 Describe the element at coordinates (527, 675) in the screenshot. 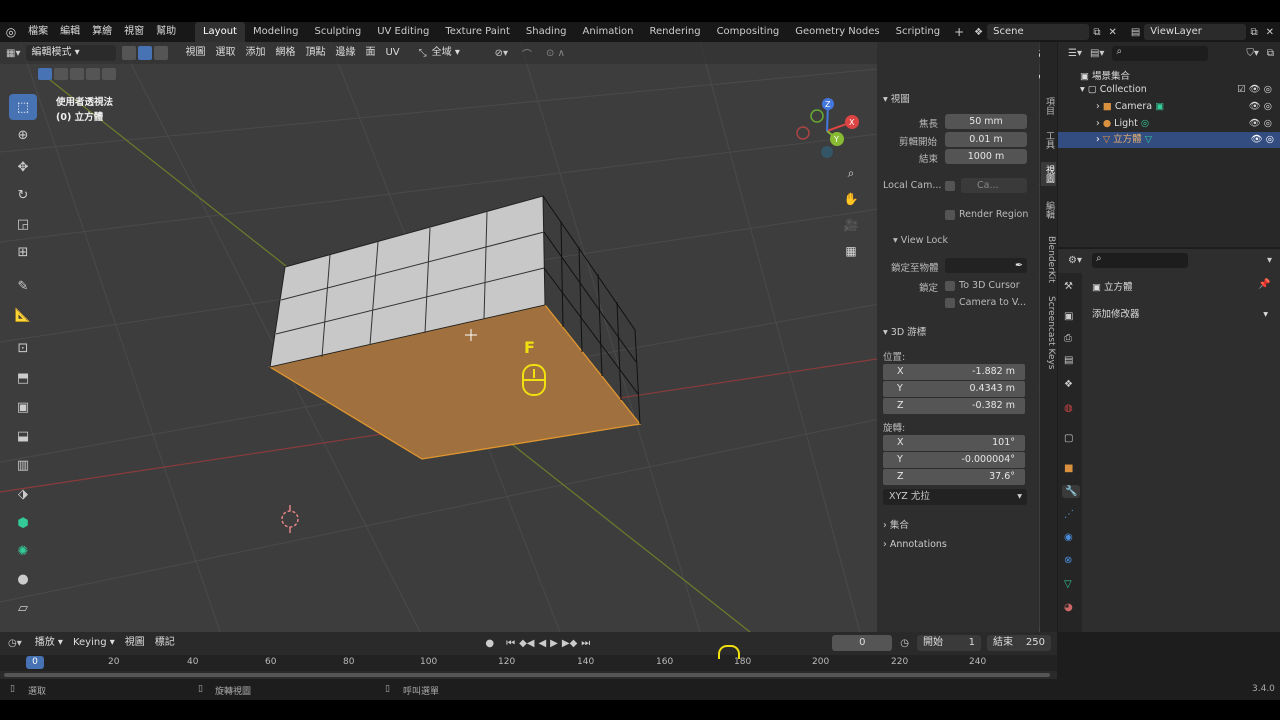

I see `timeline-scrollbar` at that location.